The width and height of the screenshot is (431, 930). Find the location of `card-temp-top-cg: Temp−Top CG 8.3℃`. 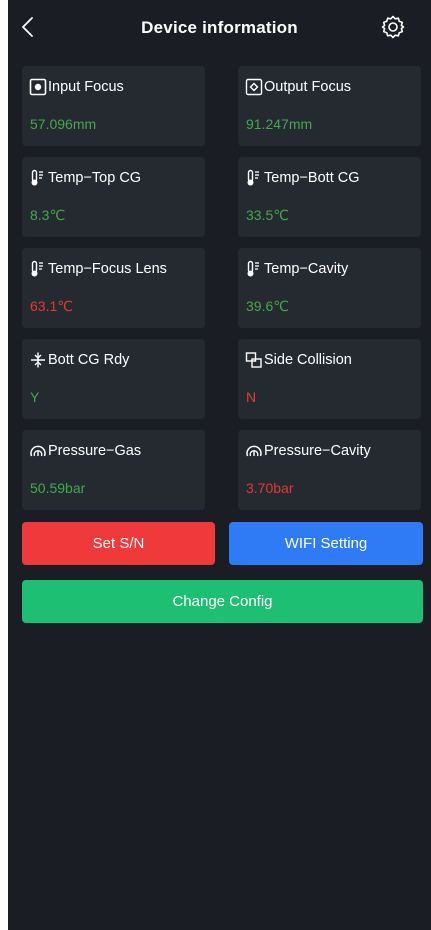

card-temp-top-cg: Temp−Top CG 8.3℃ is located at coordinates (113, 197).